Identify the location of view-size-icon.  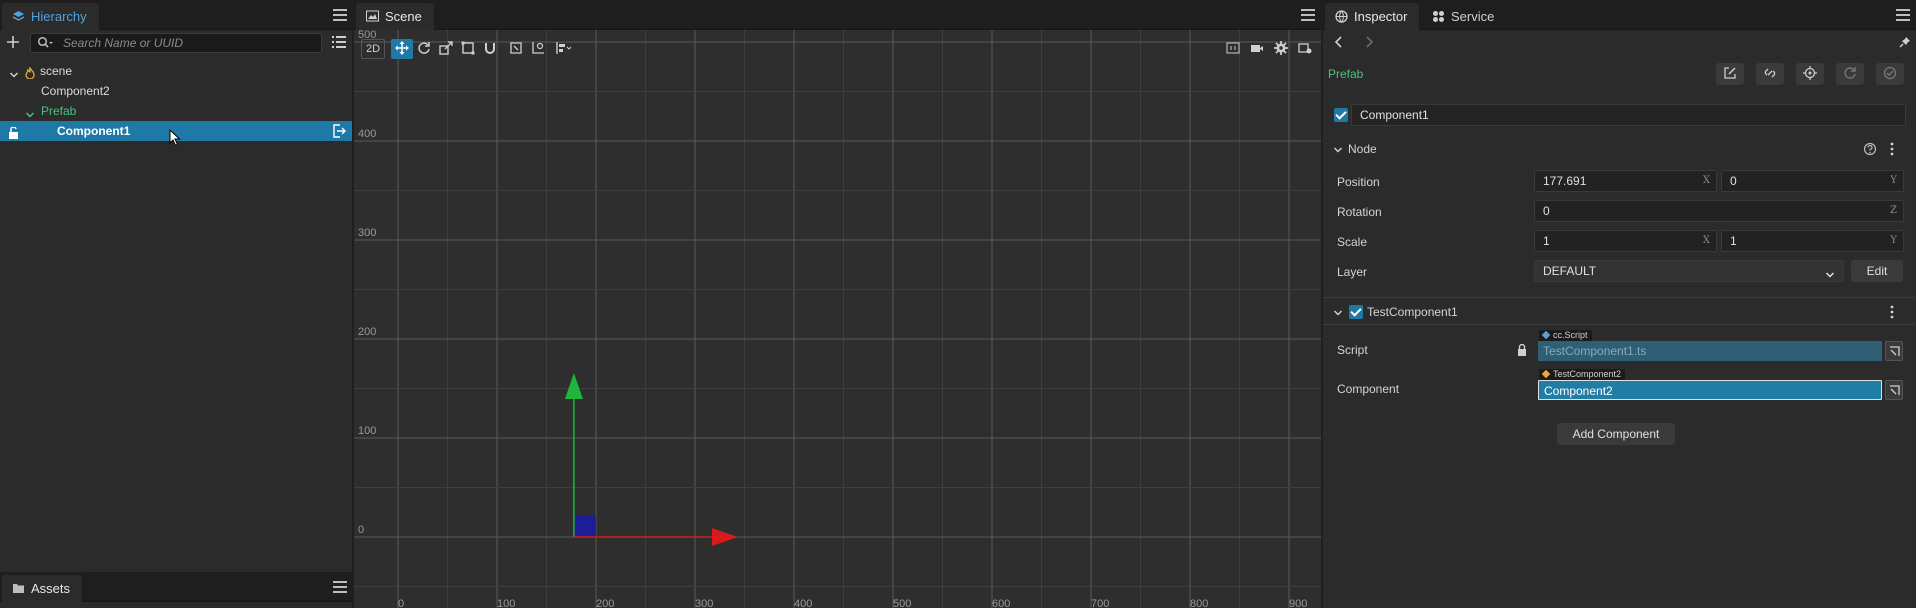
(1233, 49).